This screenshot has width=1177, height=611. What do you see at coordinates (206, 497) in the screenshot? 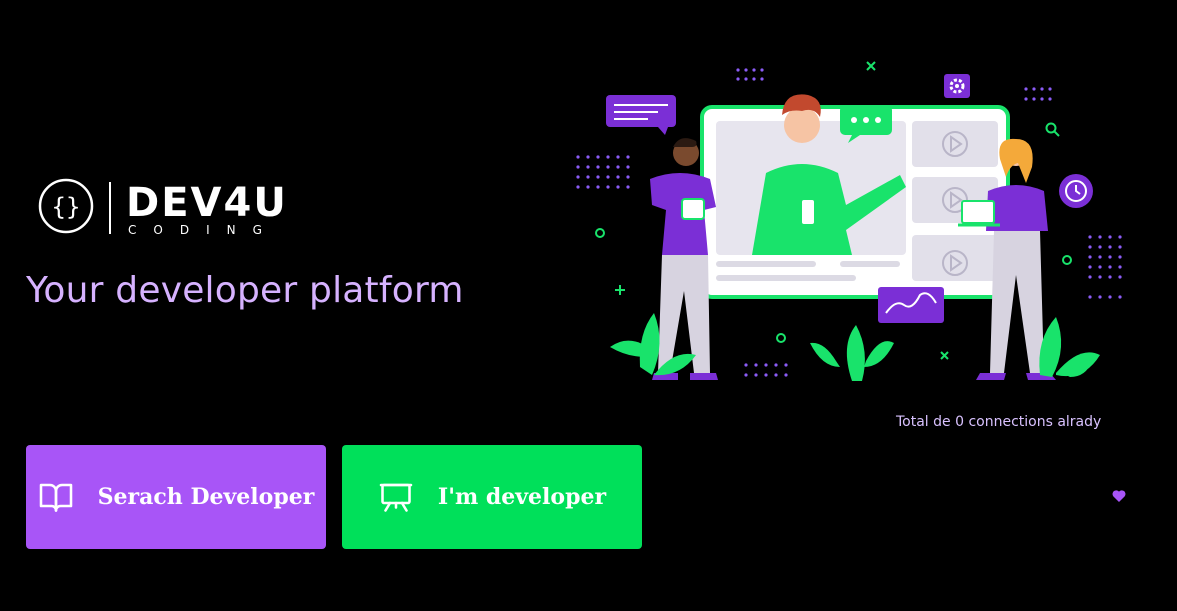
I see `search-developer-label: Serach Developer` at bounding box center [206, 497].